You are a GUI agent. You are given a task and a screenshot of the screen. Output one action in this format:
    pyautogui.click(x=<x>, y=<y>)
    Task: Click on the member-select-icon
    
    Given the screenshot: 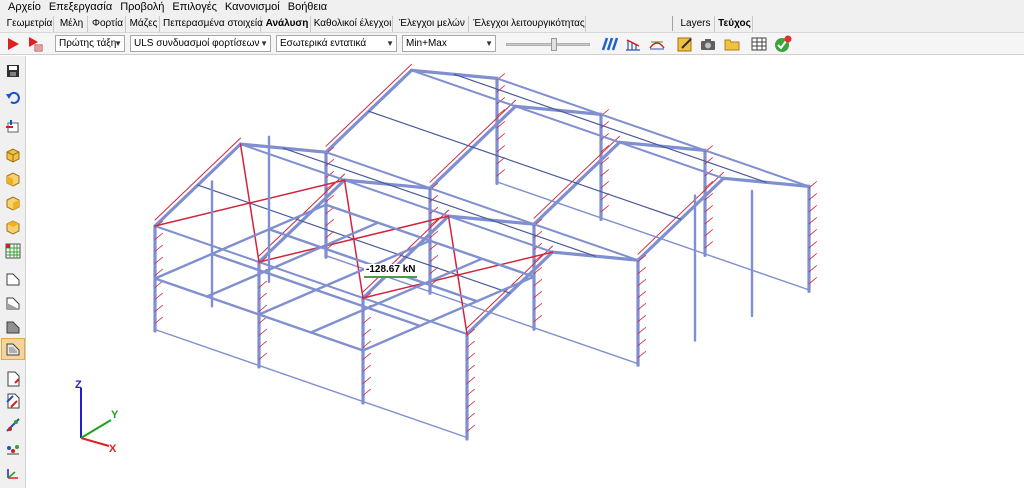 What is the action you would take?
    pyautogui.click(x=12, y=126)
    